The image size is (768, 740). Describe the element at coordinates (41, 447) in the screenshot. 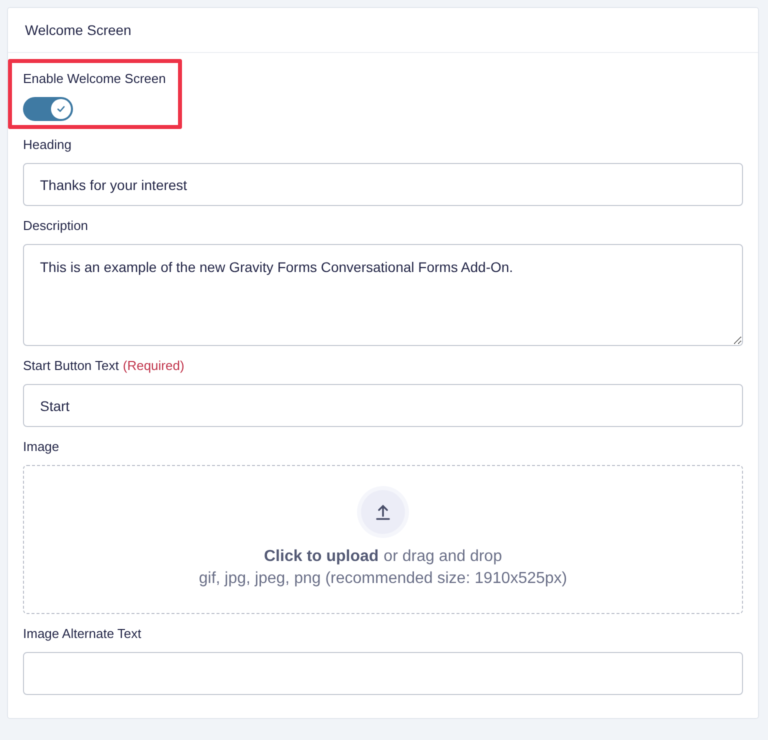

I see `field-label: Image` at that location.